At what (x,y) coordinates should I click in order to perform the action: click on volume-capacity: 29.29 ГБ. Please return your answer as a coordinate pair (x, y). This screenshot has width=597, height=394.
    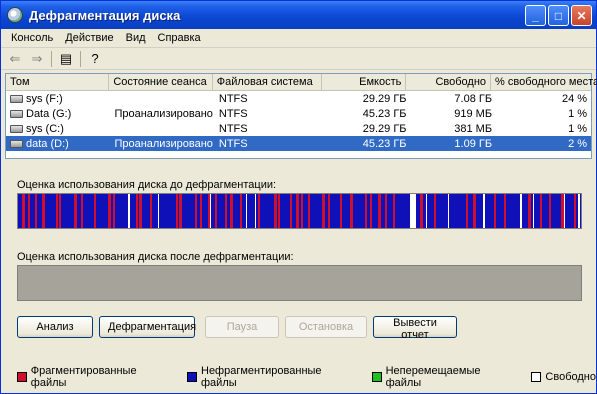
    Looking at the image, I should click on (384, 128).